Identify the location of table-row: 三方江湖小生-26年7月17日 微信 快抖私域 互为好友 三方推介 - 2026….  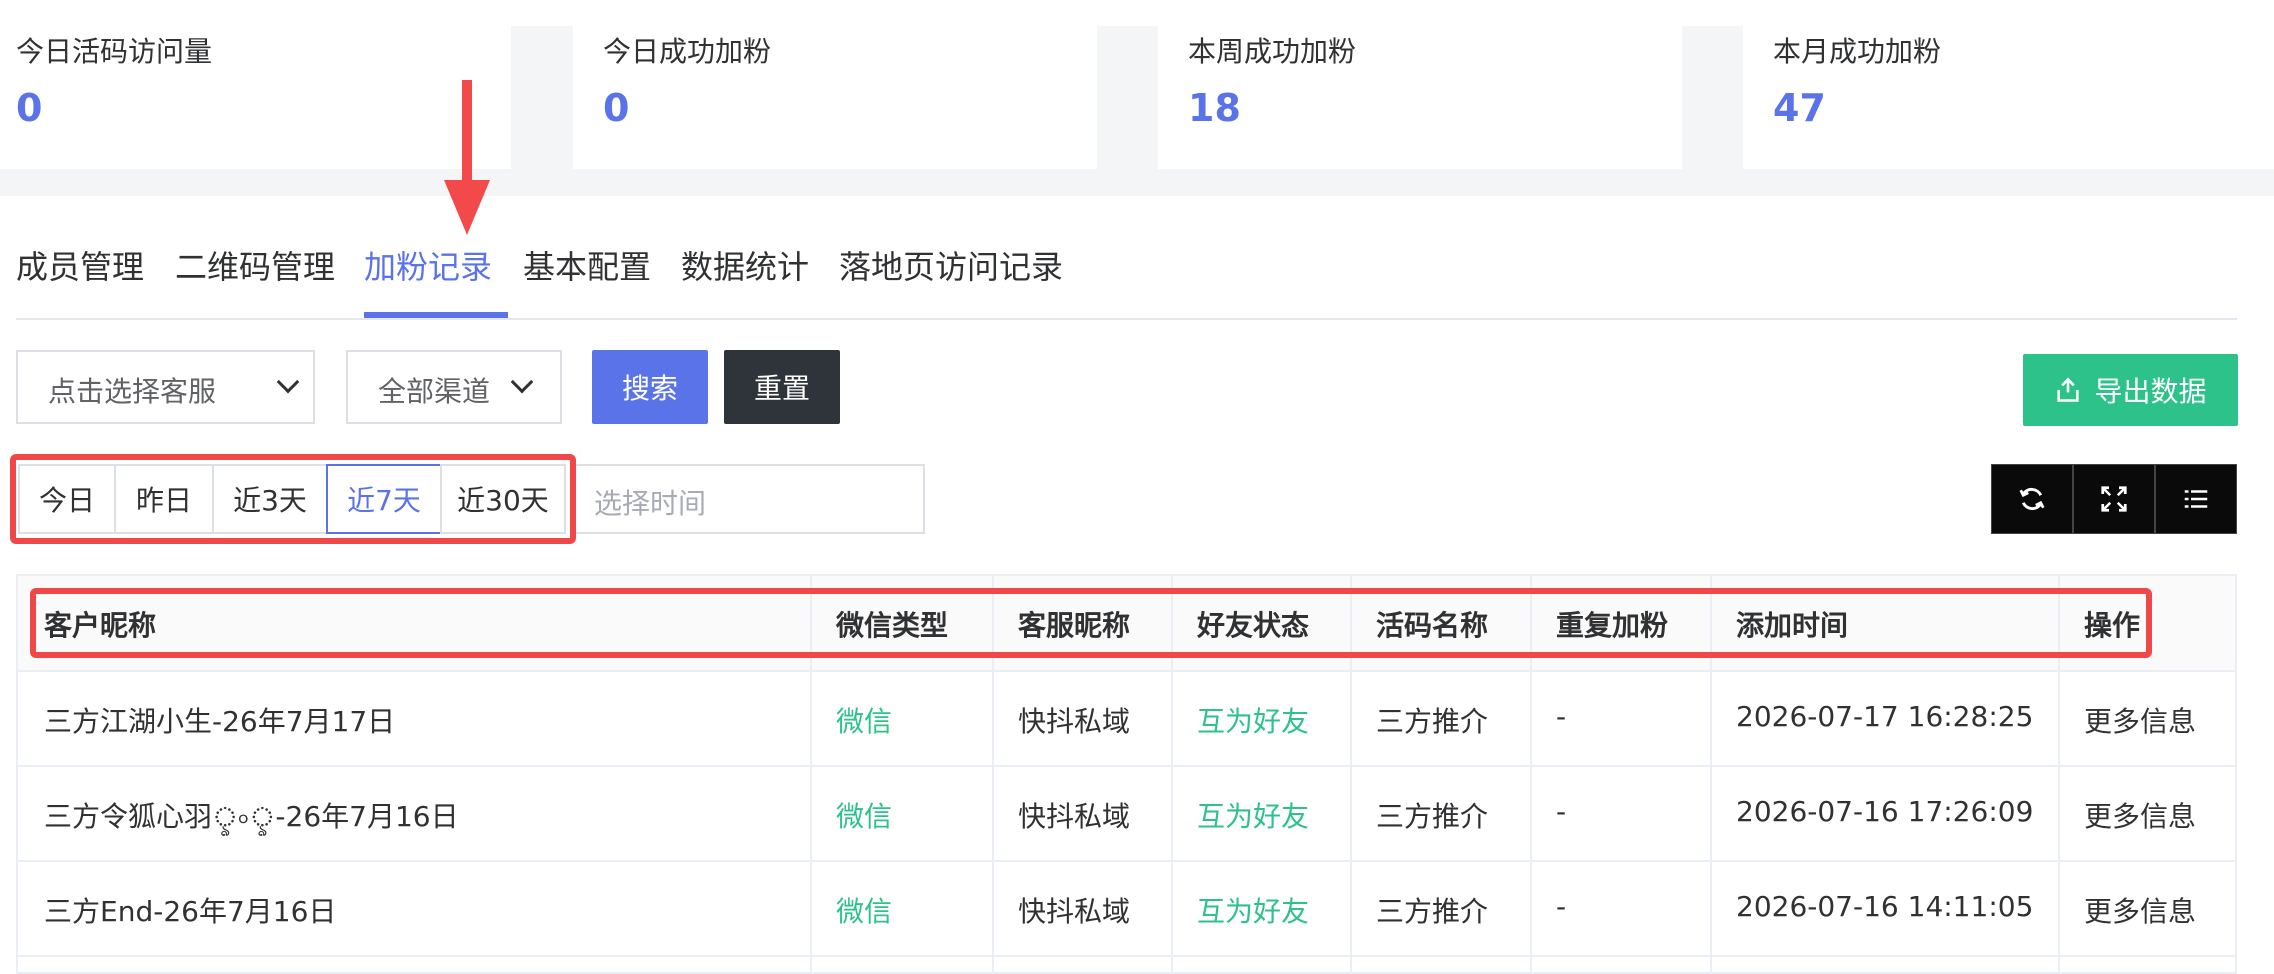
(1126, 719).